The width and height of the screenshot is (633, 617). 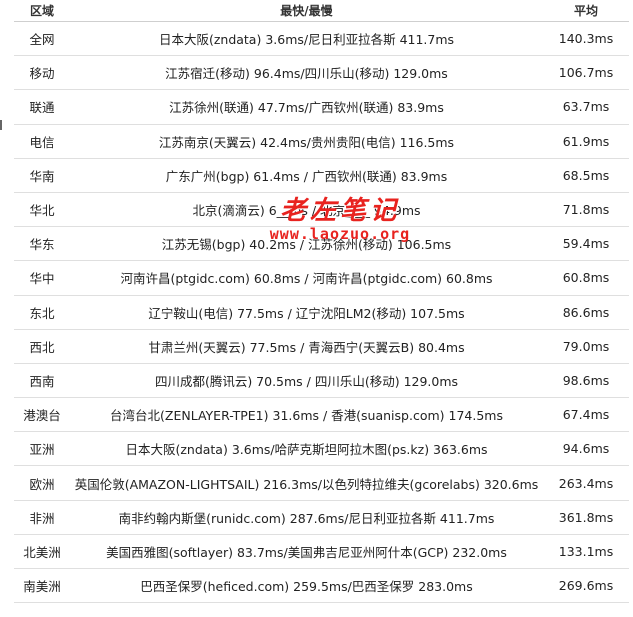 What do you see at coordinates (42, 347) in the screenshot?
I see `row-region: 西北` at bounding box center [42, 347].